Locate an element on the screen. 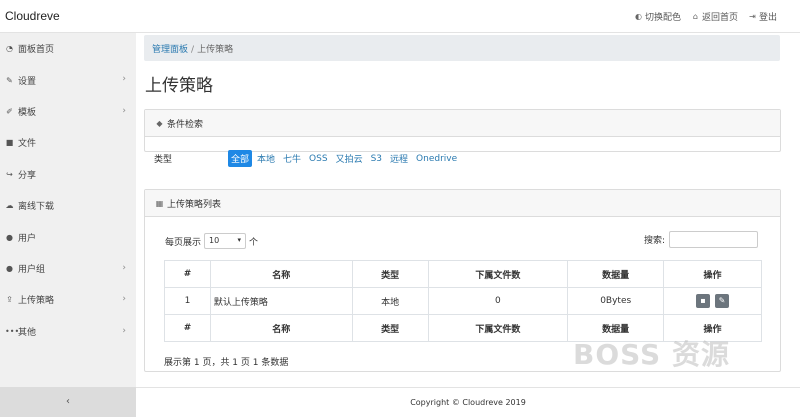  filter-option-oss: OSS is located at coordinates (318, 159).